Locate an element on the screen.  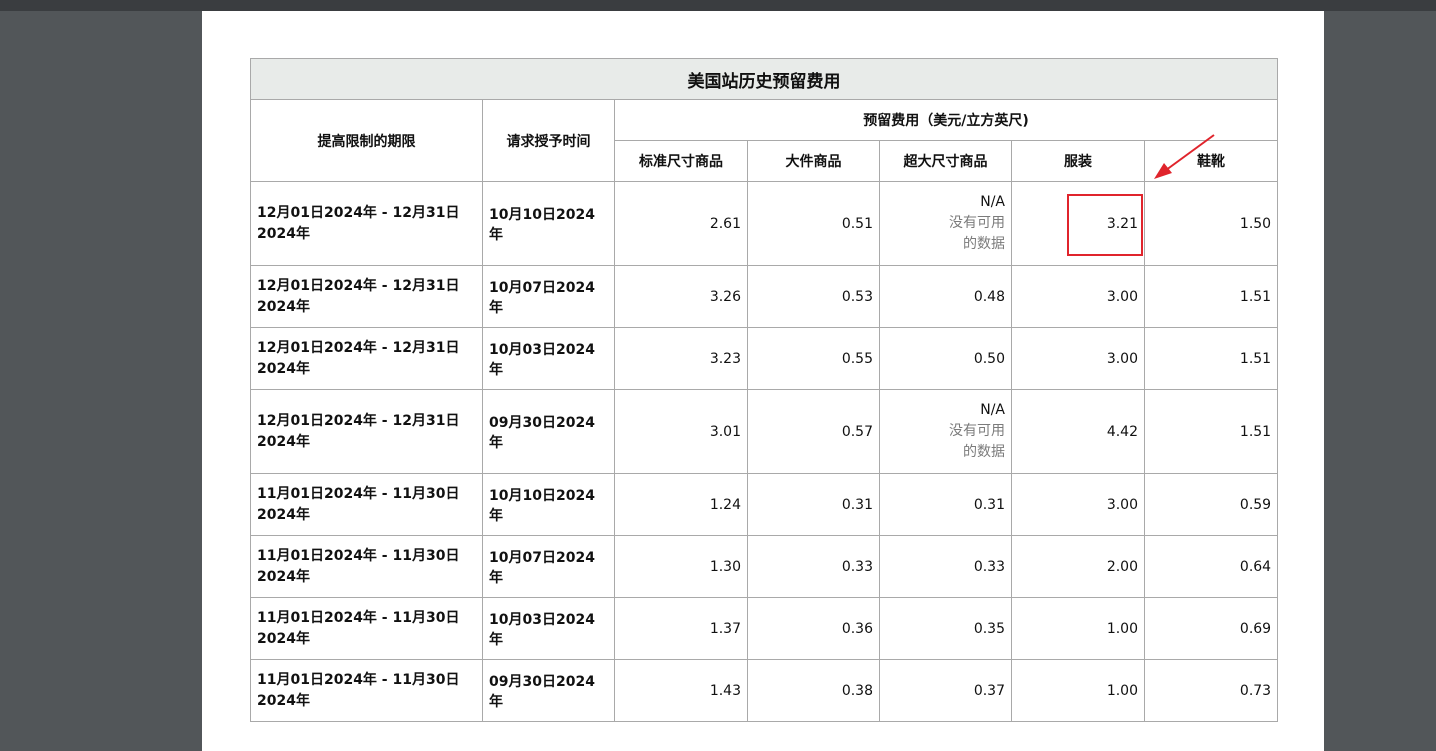
large-fee-cell: 0.31 is located at coordinates (813, 504).